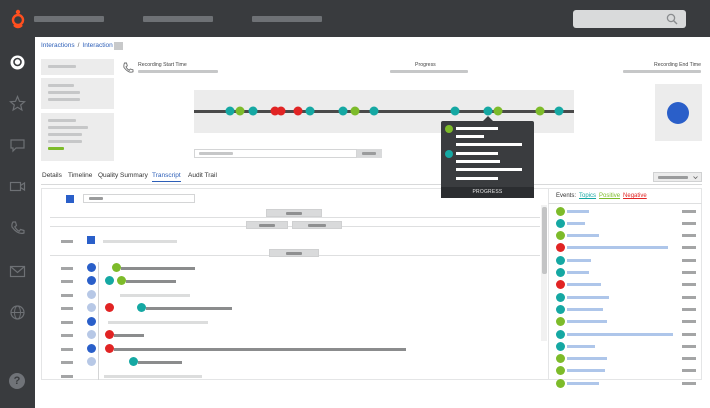 The image size is (710, 408). Describe the element at coordinates (587, 196) in the screenshot. I see `filter-topics: Topics` at that location.